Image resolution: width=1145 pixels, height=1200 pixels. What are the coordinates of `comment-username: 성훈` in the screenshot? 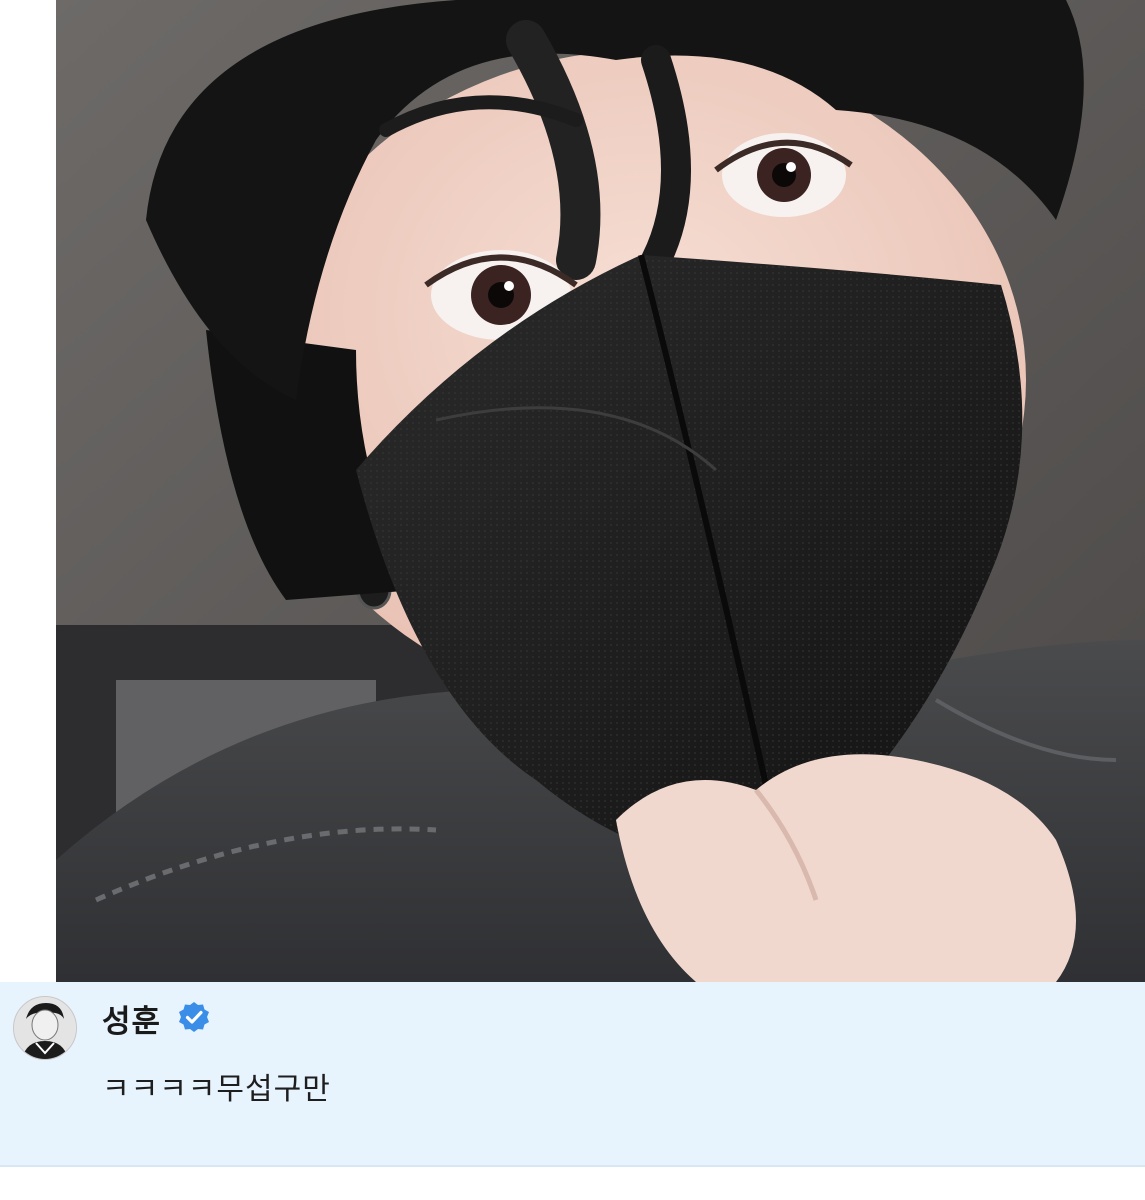 It's located at (131, 1018).